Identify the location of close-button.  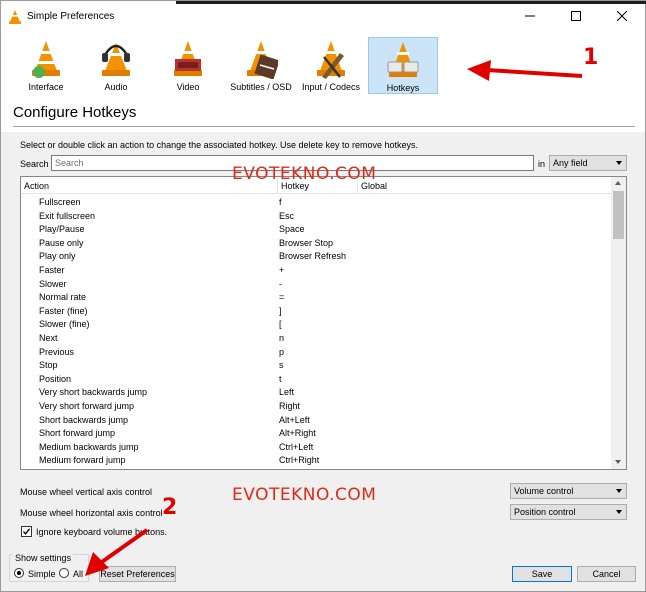
(622, 16).